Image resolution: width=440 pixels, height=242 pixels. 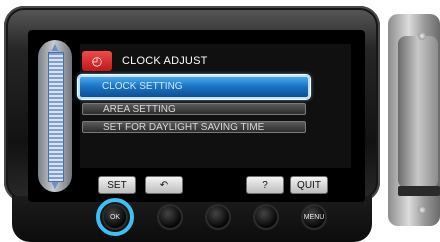 I want to click on menu-header: ◴ CLOCK ADJUST, so click(x=145, y=61).